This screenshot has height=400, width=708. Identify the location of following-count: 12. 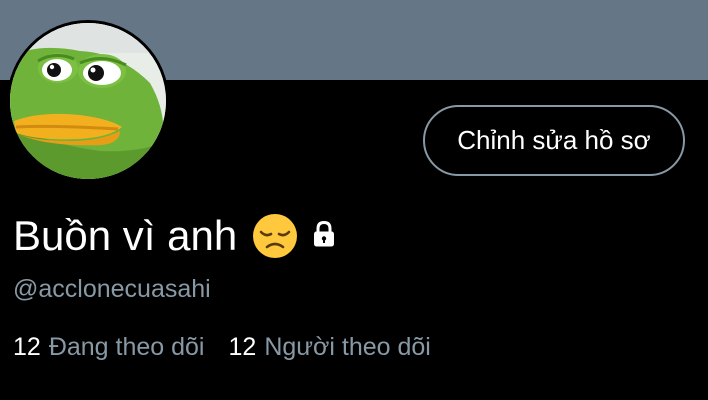
(27, 347).